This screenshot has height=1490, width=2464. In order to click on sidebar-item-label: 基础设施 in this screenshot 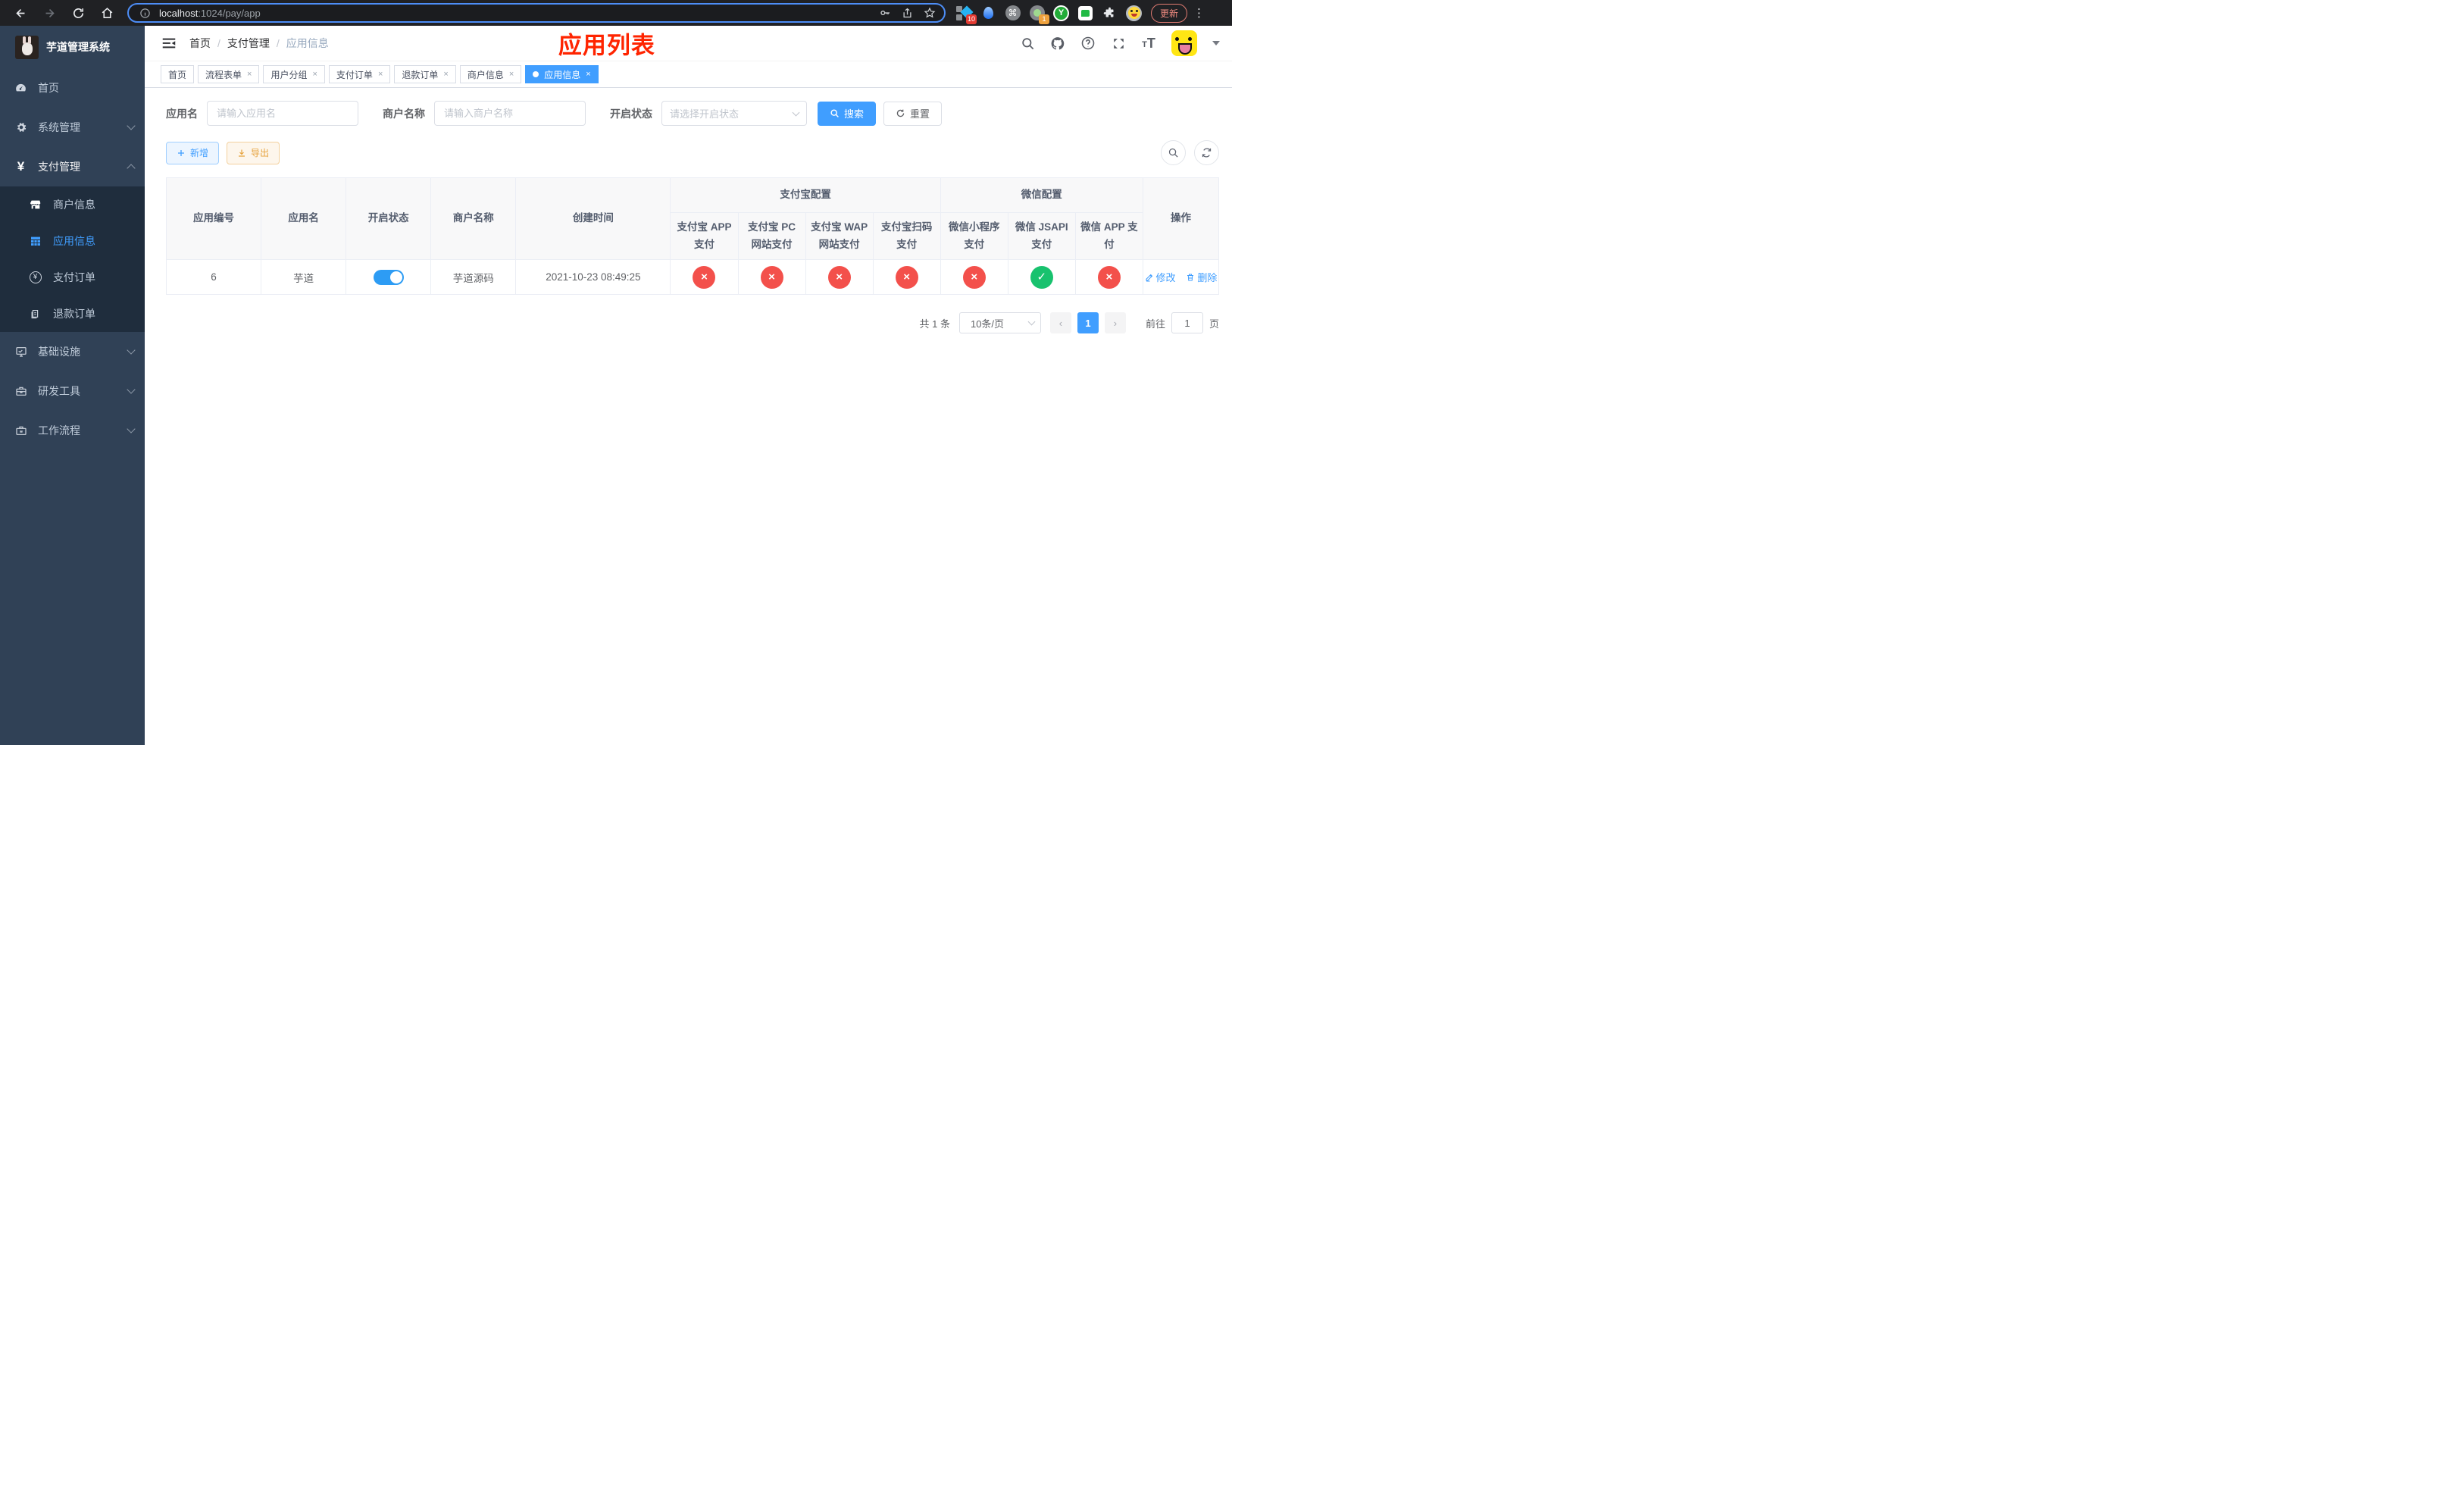, I will do `click(59, 352)`.